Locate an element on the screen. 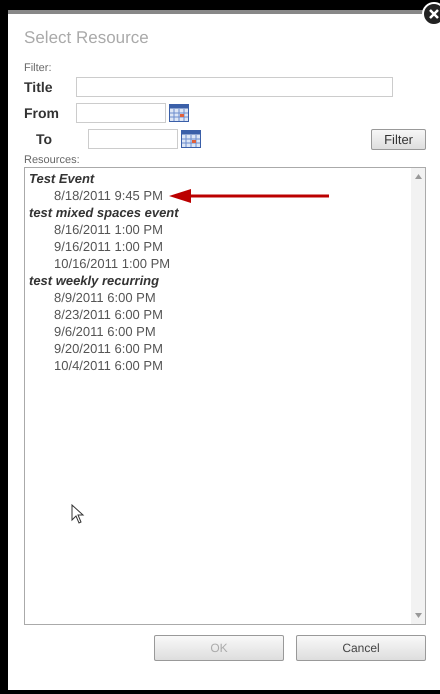  close-icon is located at coordinates (431, 14).